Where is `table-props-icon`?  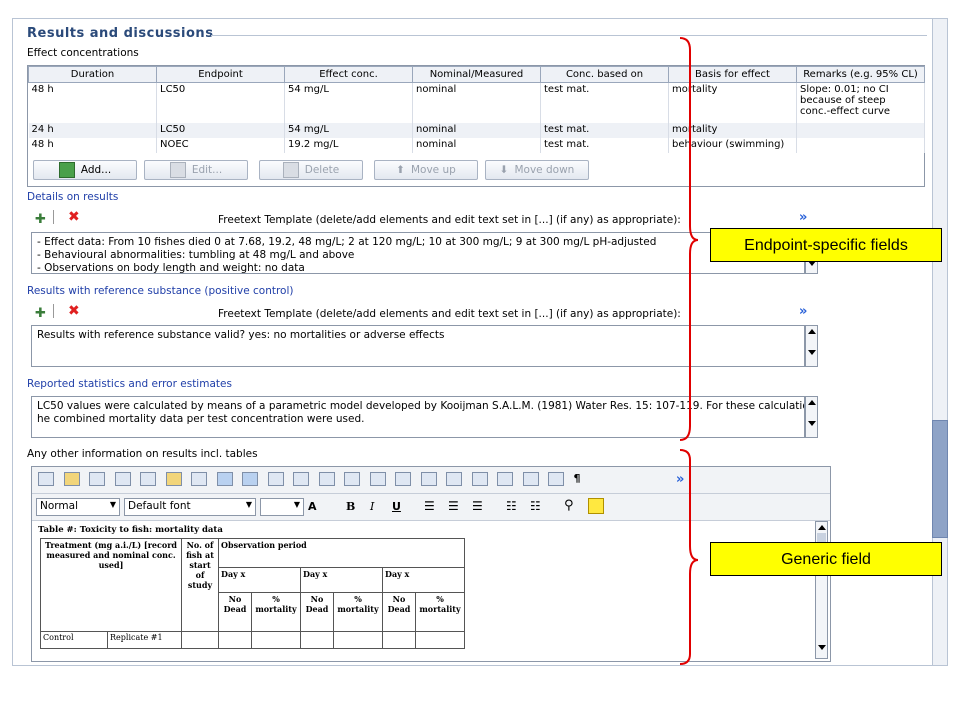
table-props-icon is located at coordinates (403, 479).